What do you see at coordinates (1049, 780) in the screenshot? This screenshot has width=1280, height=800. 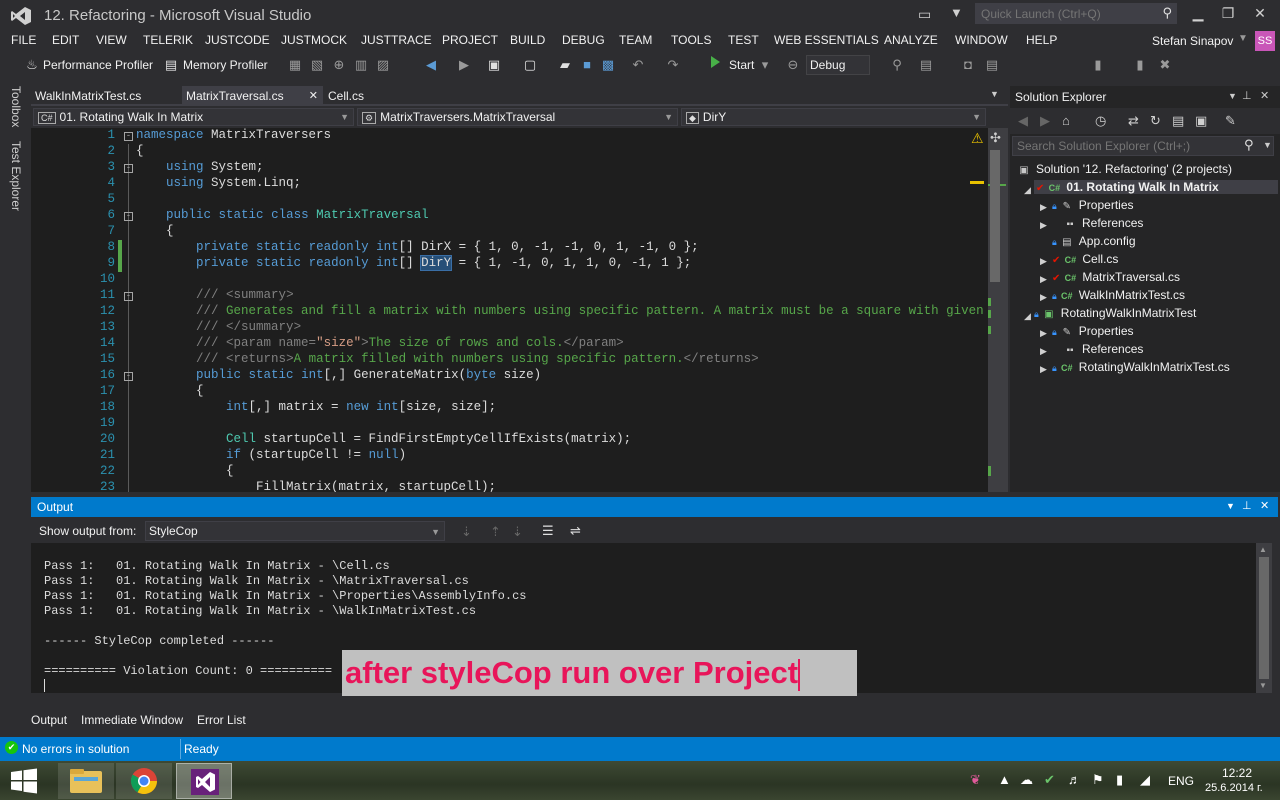 I see `sync-icon: ✔` at bounding box center [1049, 780].